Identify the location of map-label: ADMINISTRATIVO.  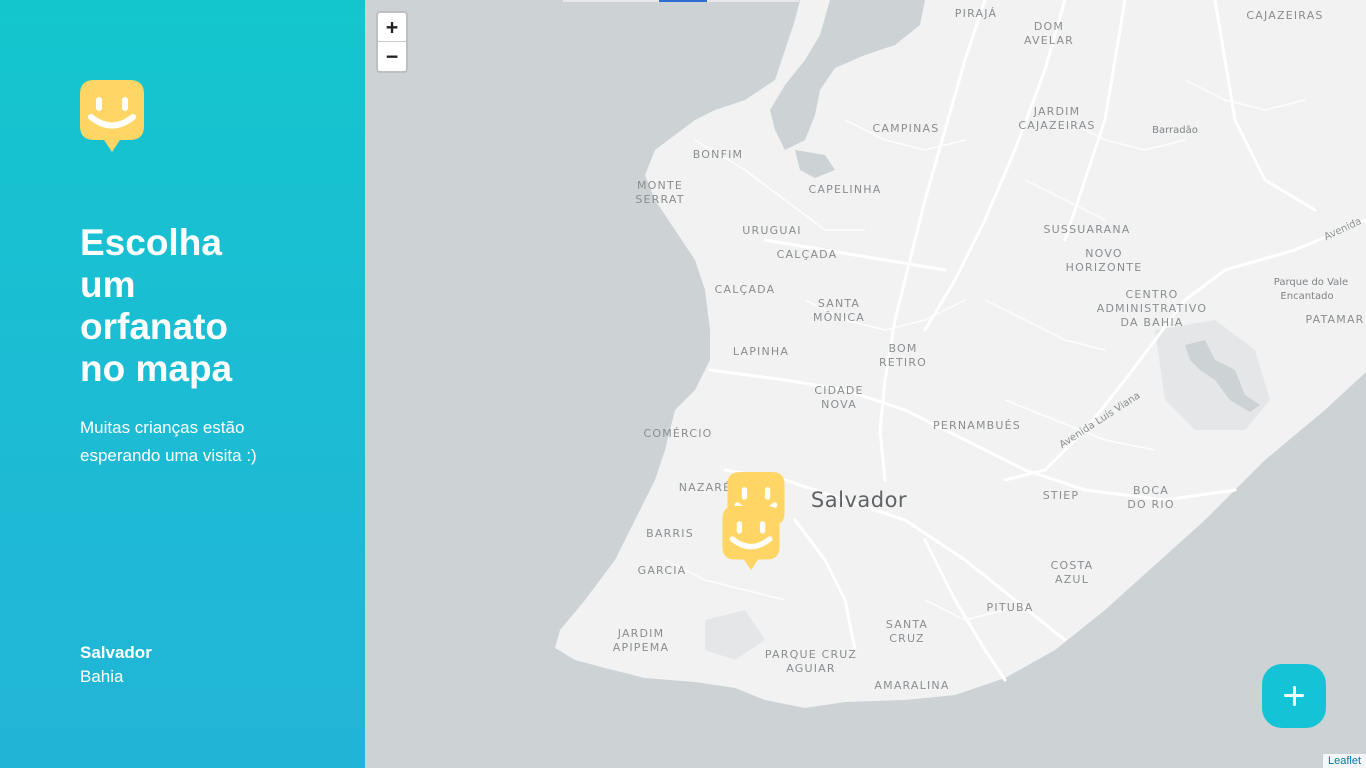
(1152, 308).